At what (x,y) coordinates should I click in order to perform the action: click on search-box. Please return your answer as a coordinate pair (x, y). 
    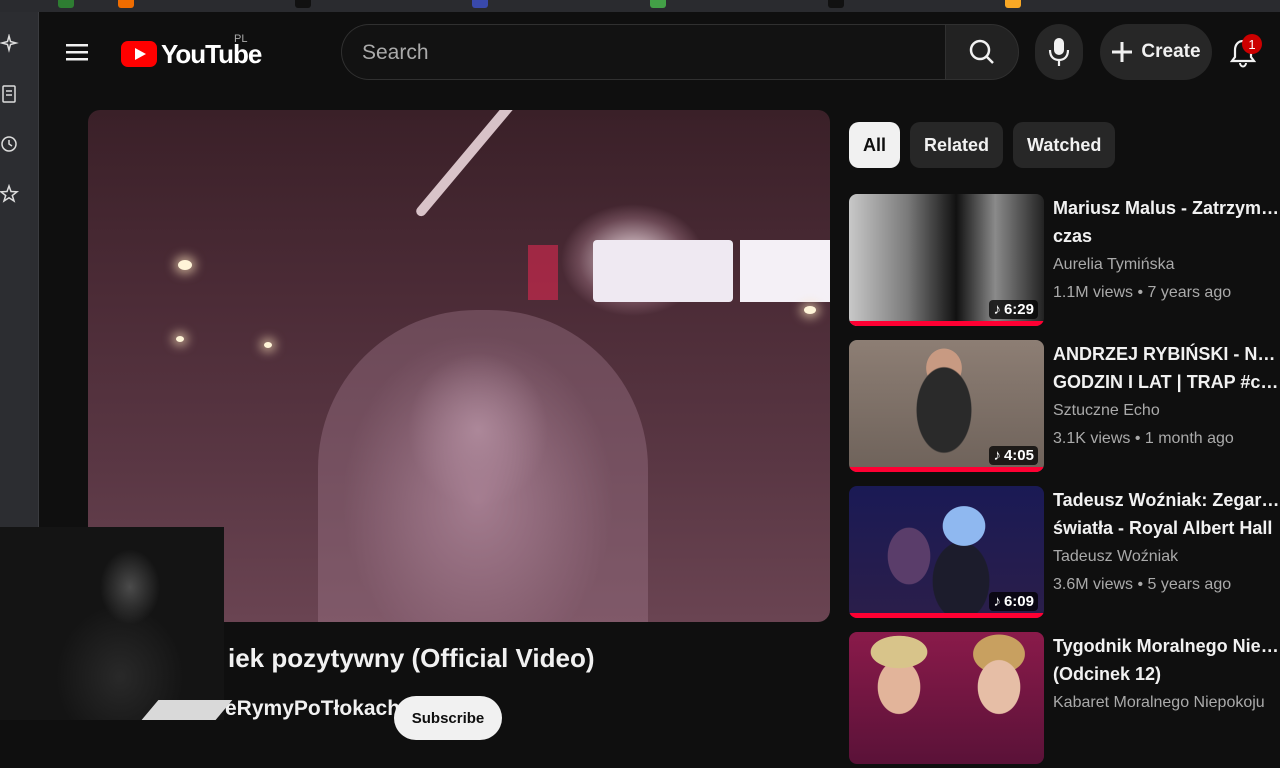
    Looking at the image, I should click on (643, 52).